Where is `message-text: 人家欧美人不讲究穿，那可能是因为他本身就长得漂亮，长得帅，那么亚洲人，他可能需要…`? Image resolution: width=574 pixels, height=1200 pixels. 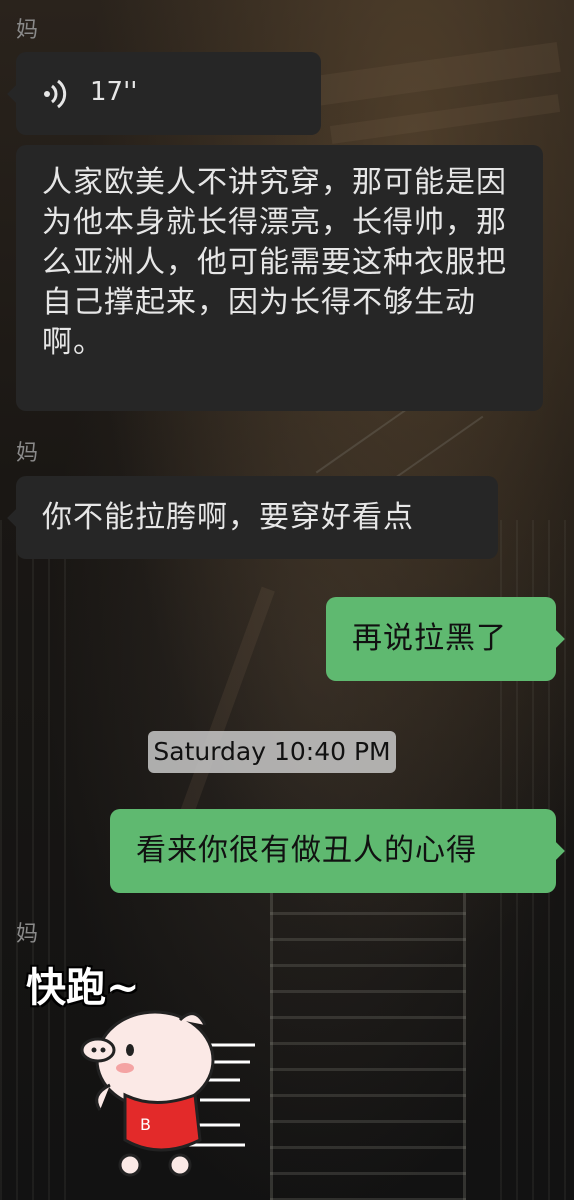
message-text: 人家欧美人不讲究穿，那可能是因为他本身就长得漂亮，长得帅，那么亚洲人，他可能需要… is located at coordinates (274, 262).